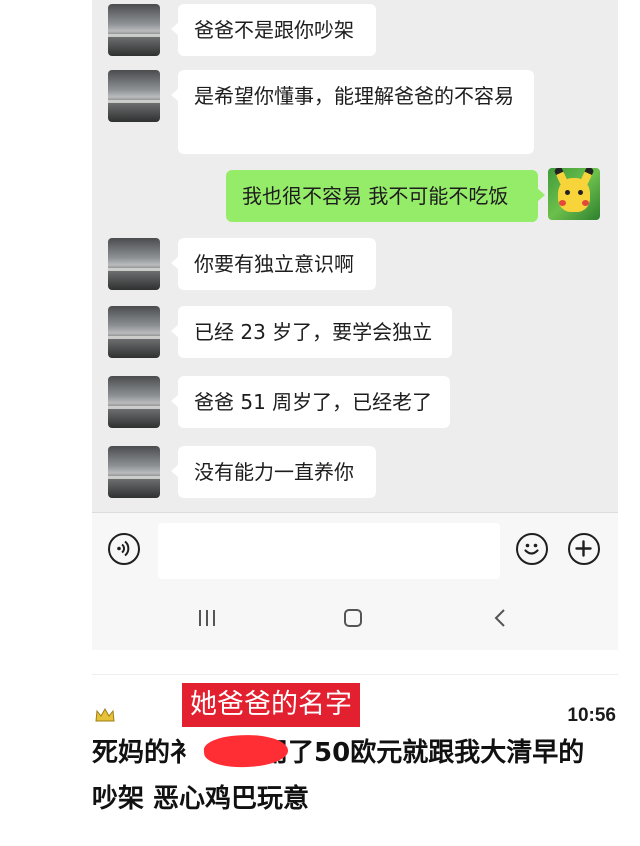 The height and width of the screenshot is (846, 640). I want to click on emoji-icon, so click(532, 549).